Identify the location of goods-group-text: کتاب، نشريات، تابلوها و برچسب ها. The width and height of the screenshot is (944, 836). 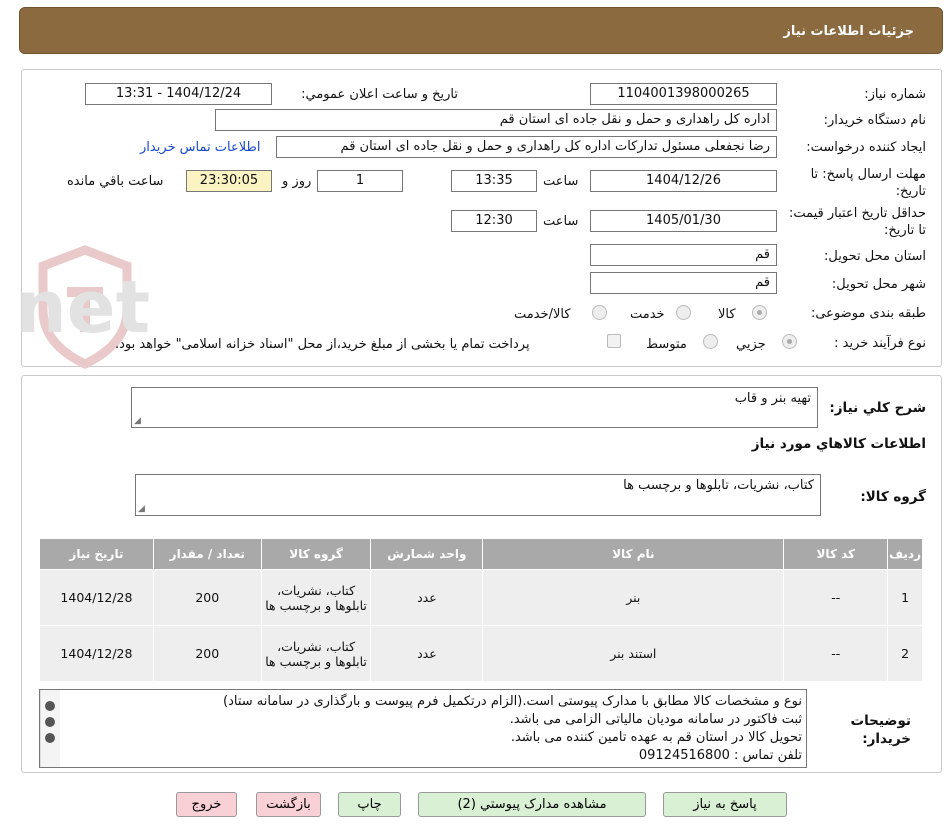
(718, 485).